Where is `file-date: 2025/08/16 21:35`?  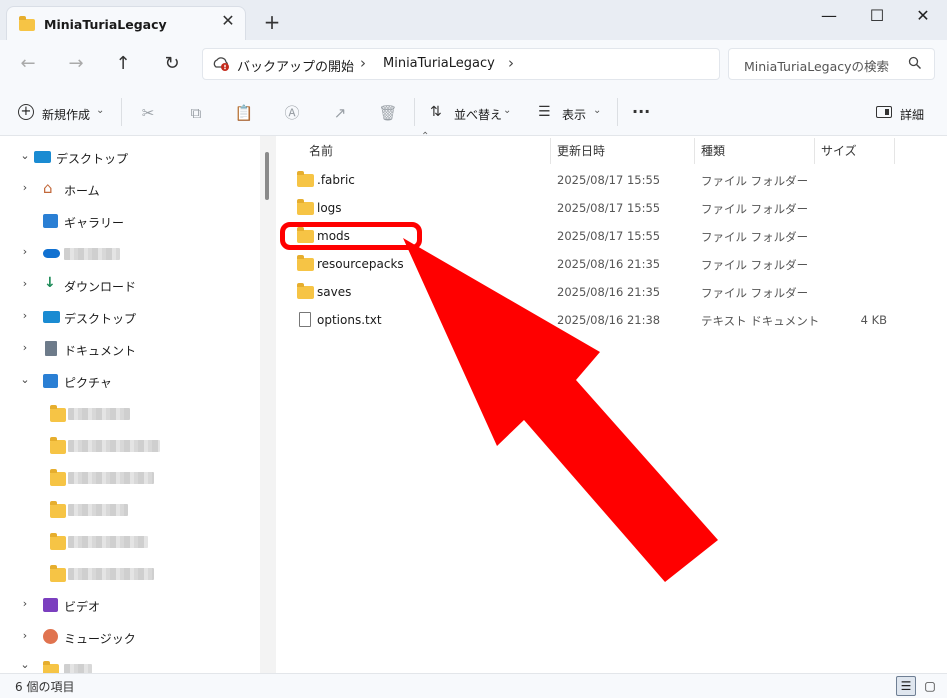 file-date: 2025/08/16 21:35 is located at coordinates (609, 264).